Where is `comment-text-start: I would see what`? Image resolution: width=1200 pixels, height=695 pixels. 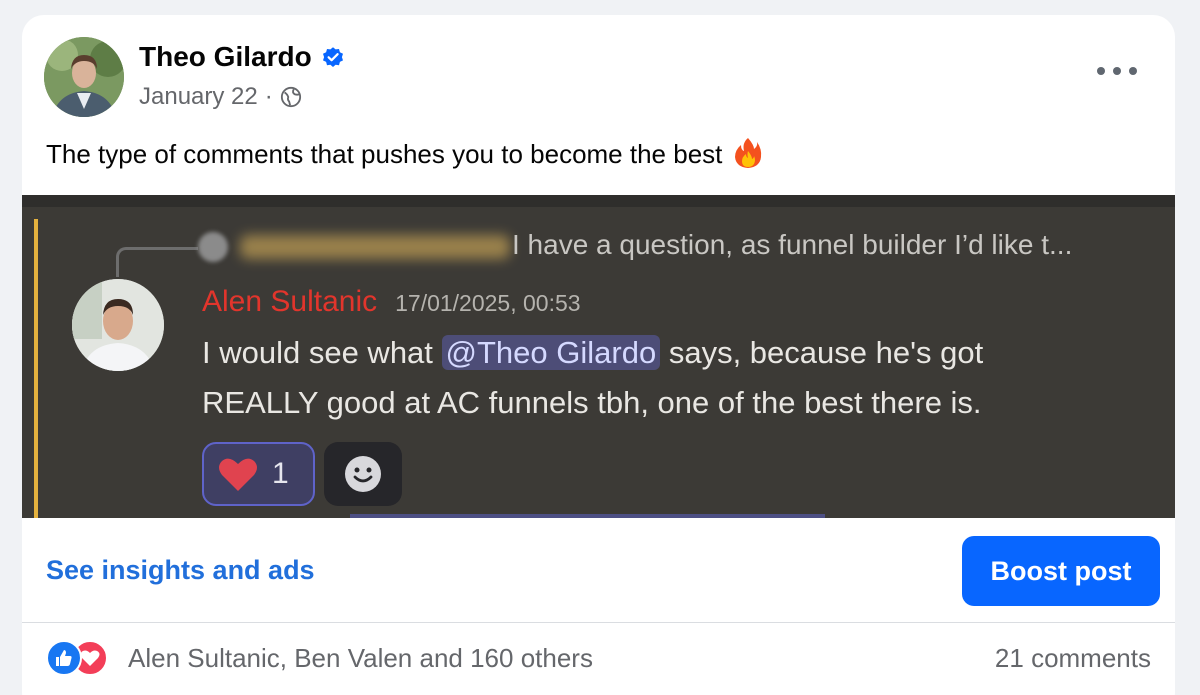 comment-text-start: I would see what is located at coordinates (322, 352).